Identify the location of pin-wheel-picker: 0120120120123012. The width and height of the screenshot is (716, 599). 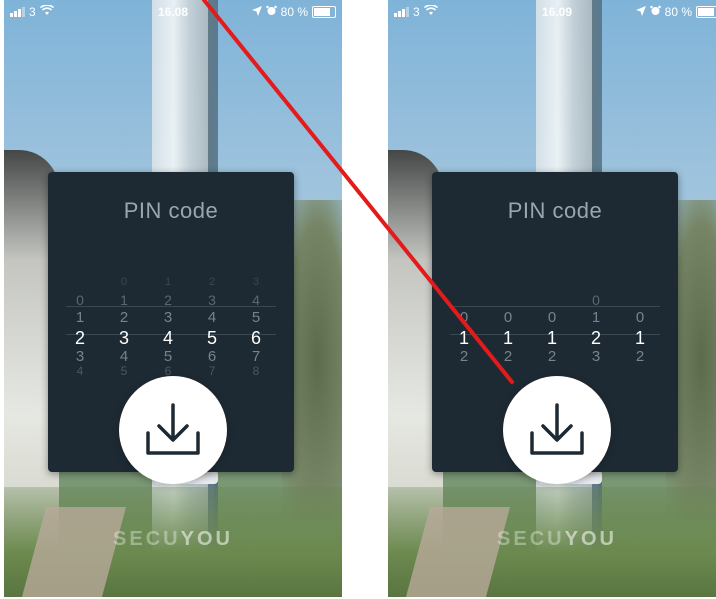
(555, 303).